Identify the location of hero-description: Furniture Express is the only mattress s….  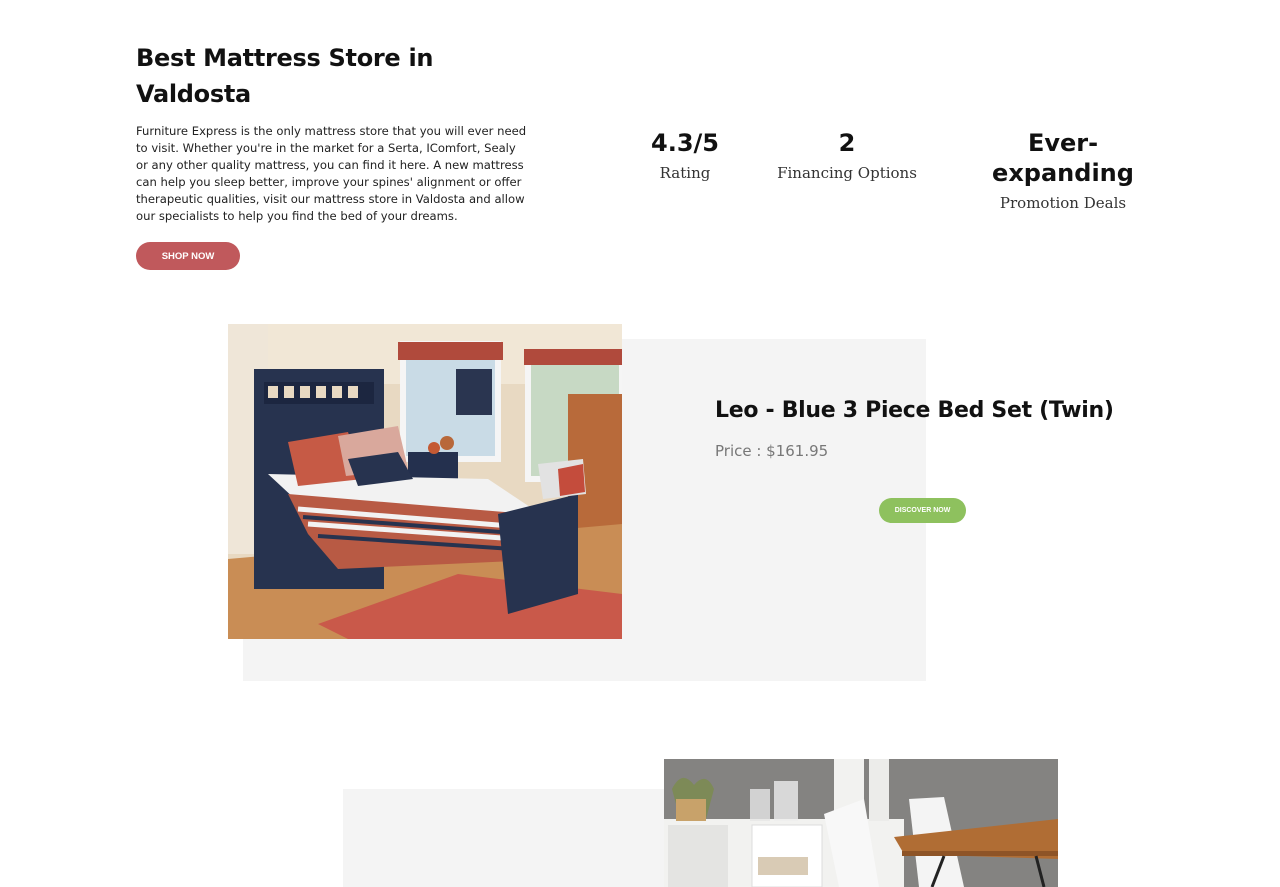
(331, 173).